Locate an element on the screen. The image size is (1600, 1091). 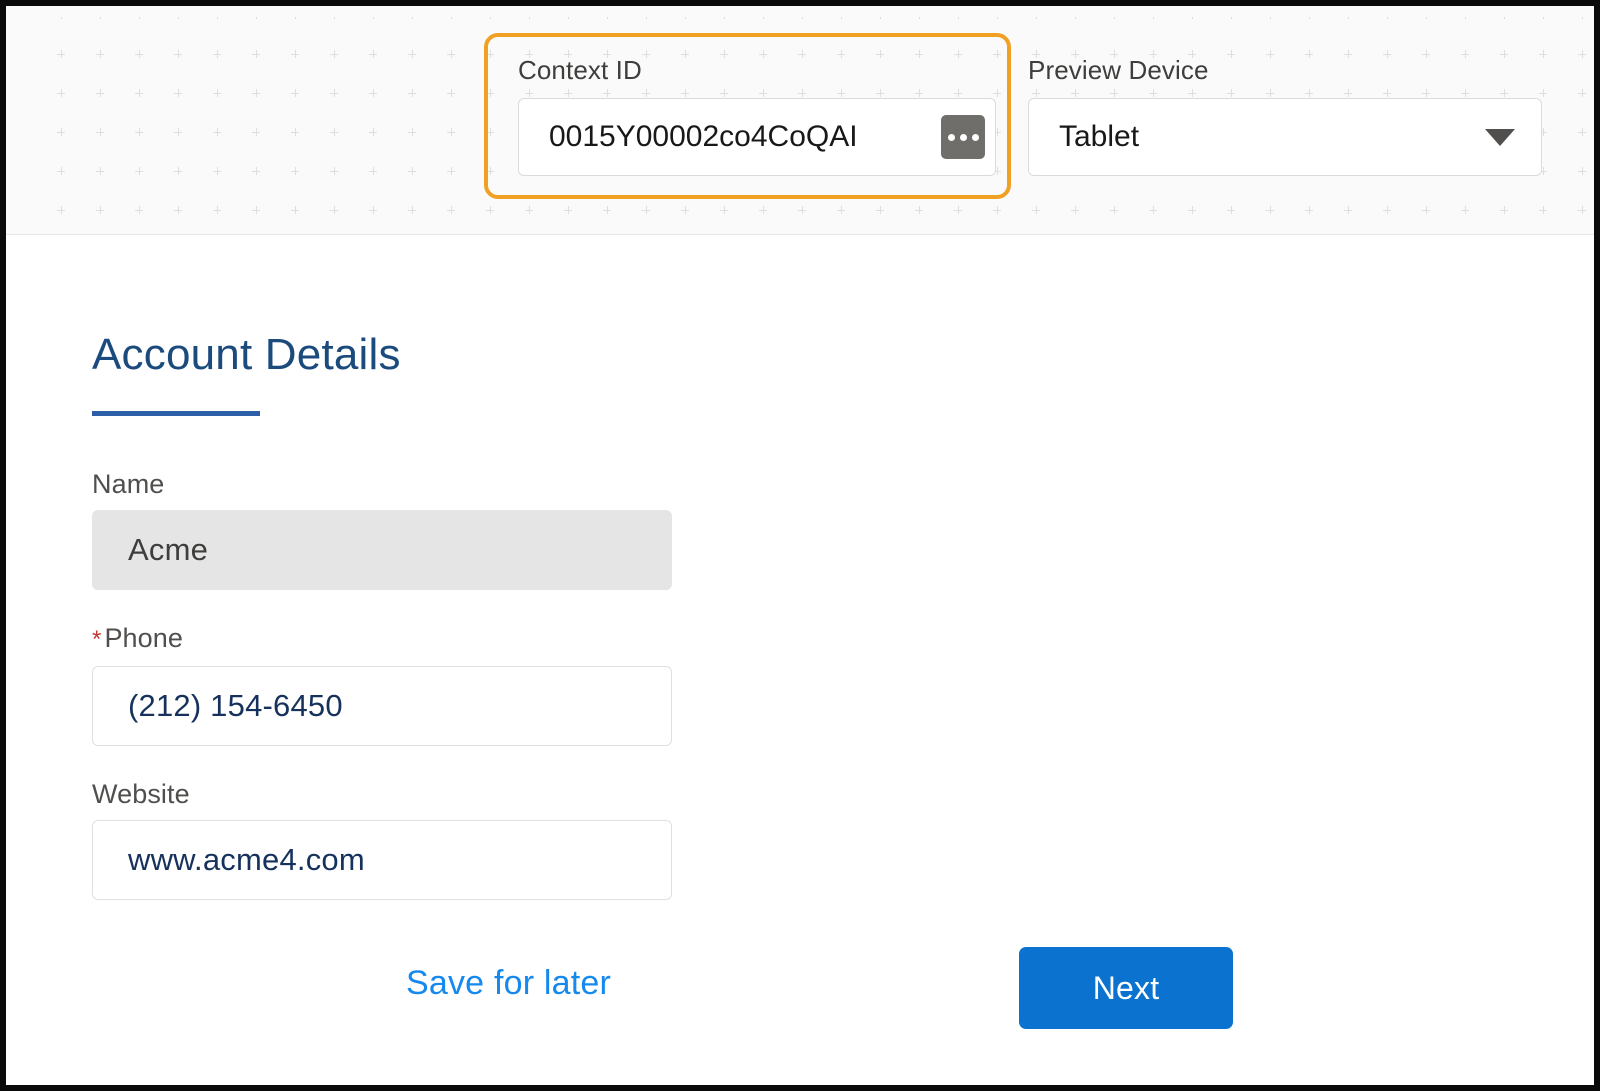
required-asterisk-icon: * is located at coordinates (97, 639).